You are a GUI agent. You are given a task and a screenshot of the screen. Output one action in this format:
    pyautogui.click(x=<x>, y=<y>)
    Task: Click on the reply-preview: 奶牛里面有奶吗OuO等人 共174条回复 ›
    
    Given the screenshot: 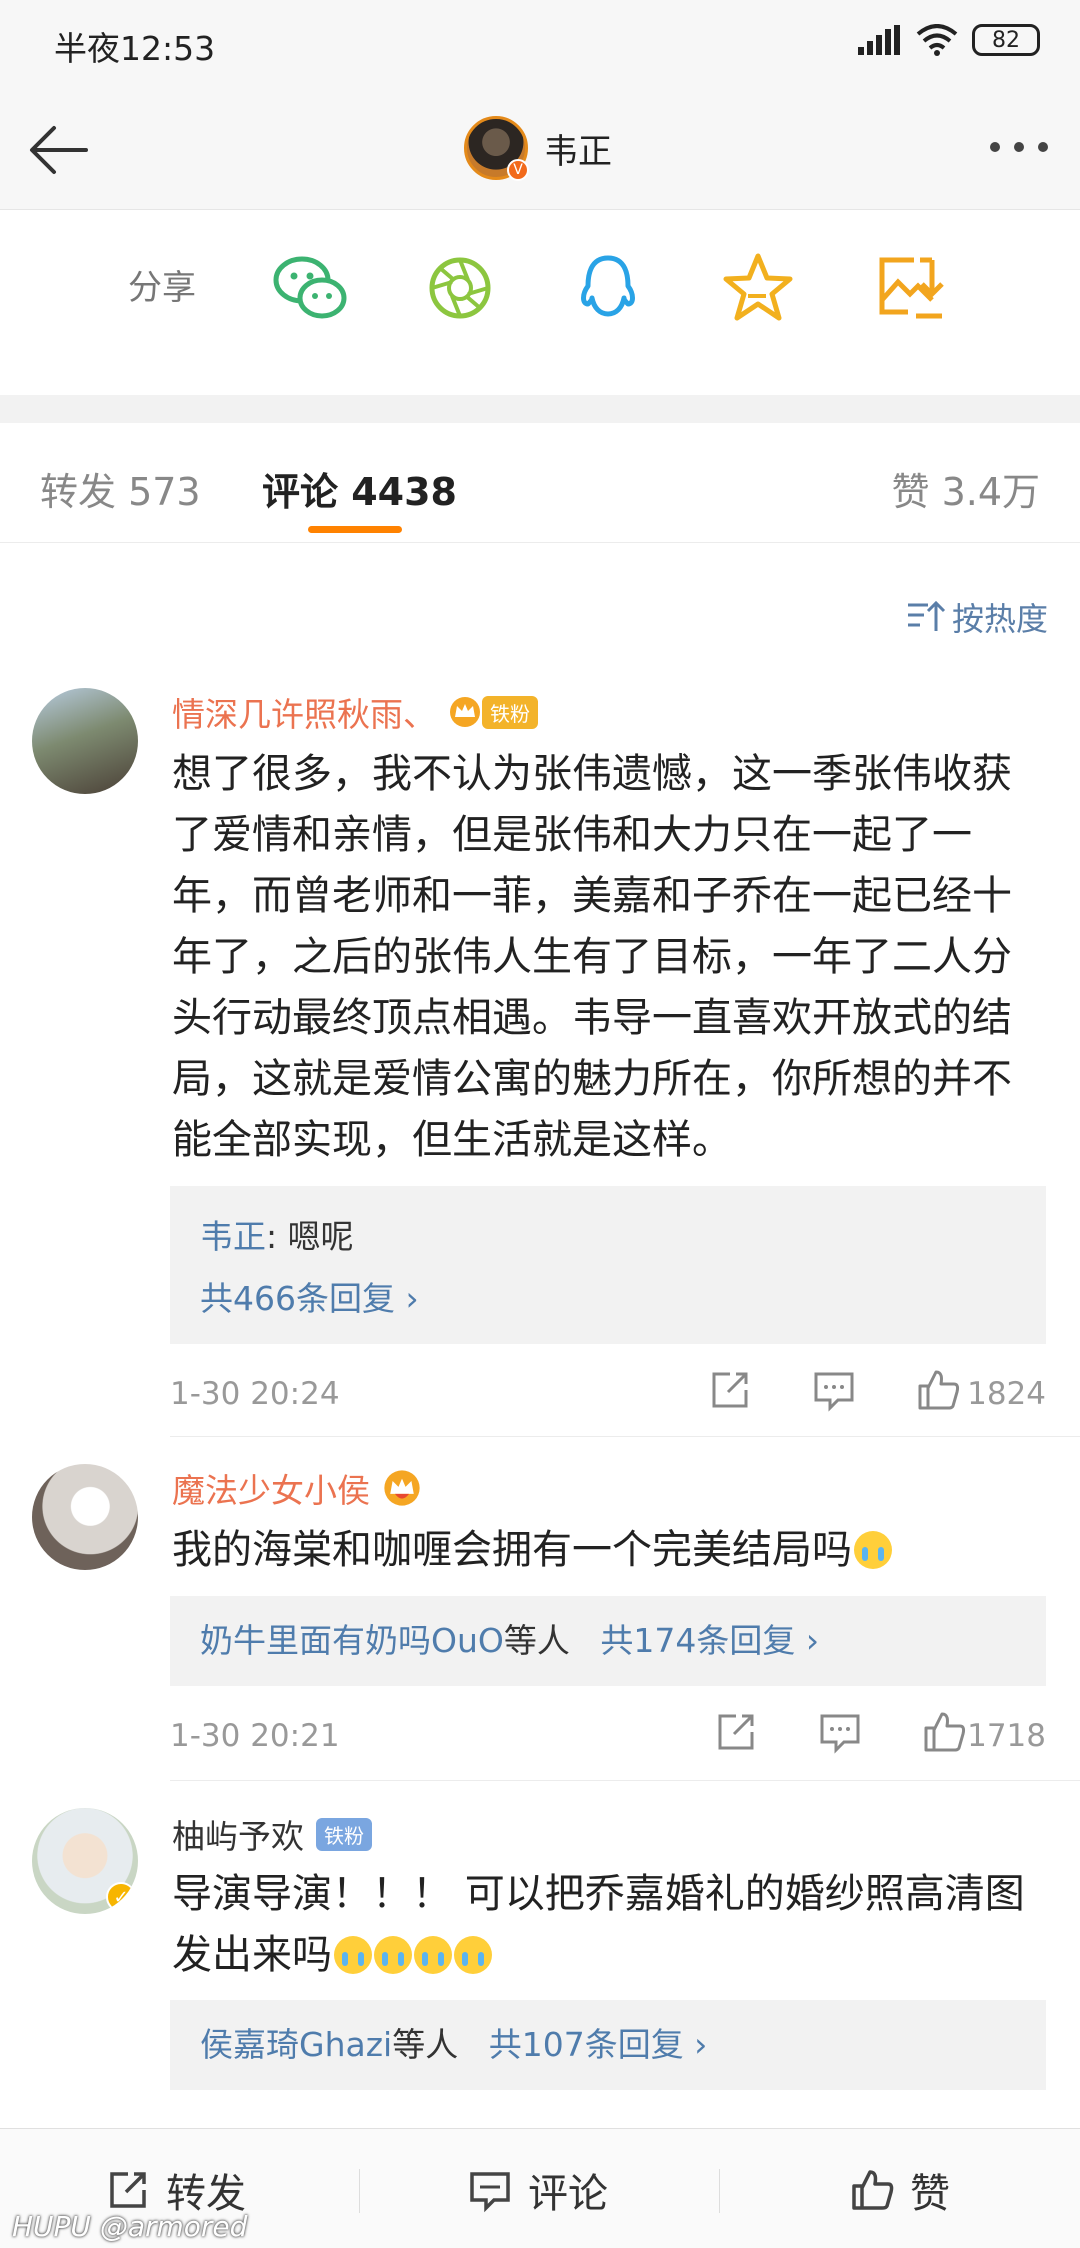 What is the action you would take?
    pyautogui.click(x=608, y=1641)
    